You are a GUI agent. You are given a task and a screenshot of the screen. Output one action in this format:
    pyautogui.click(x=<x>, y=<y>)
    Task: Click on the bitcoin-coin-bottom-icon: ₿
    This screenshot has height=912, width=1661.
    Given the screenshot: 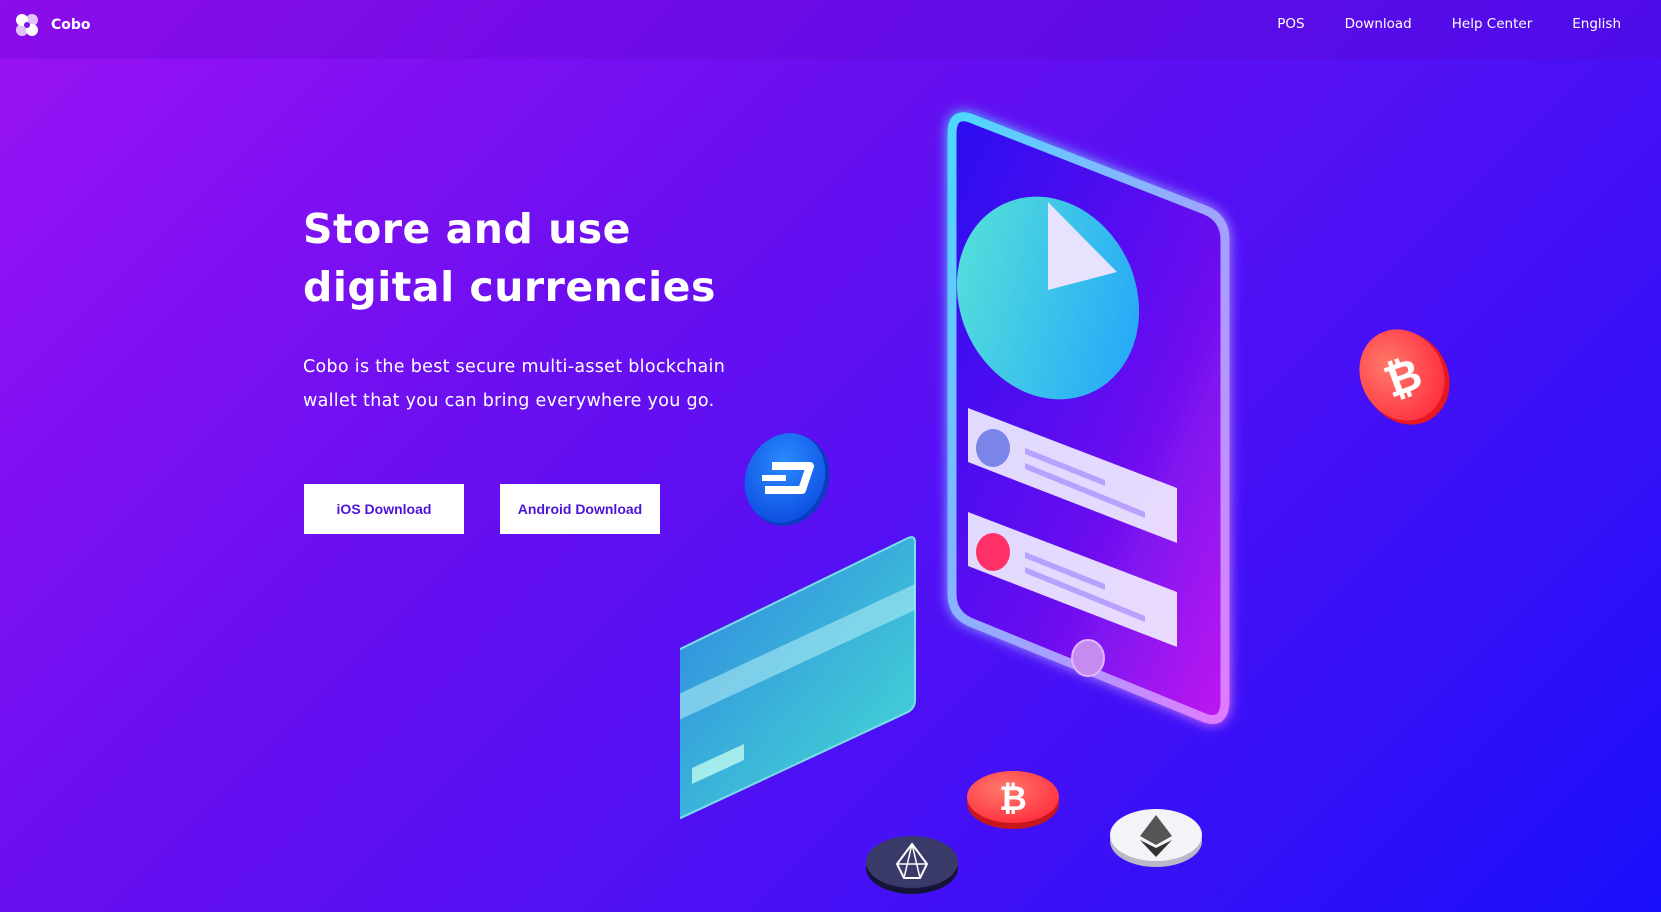 What is the action you would take?
    pyautogui.click(x=1013, y=800)
    